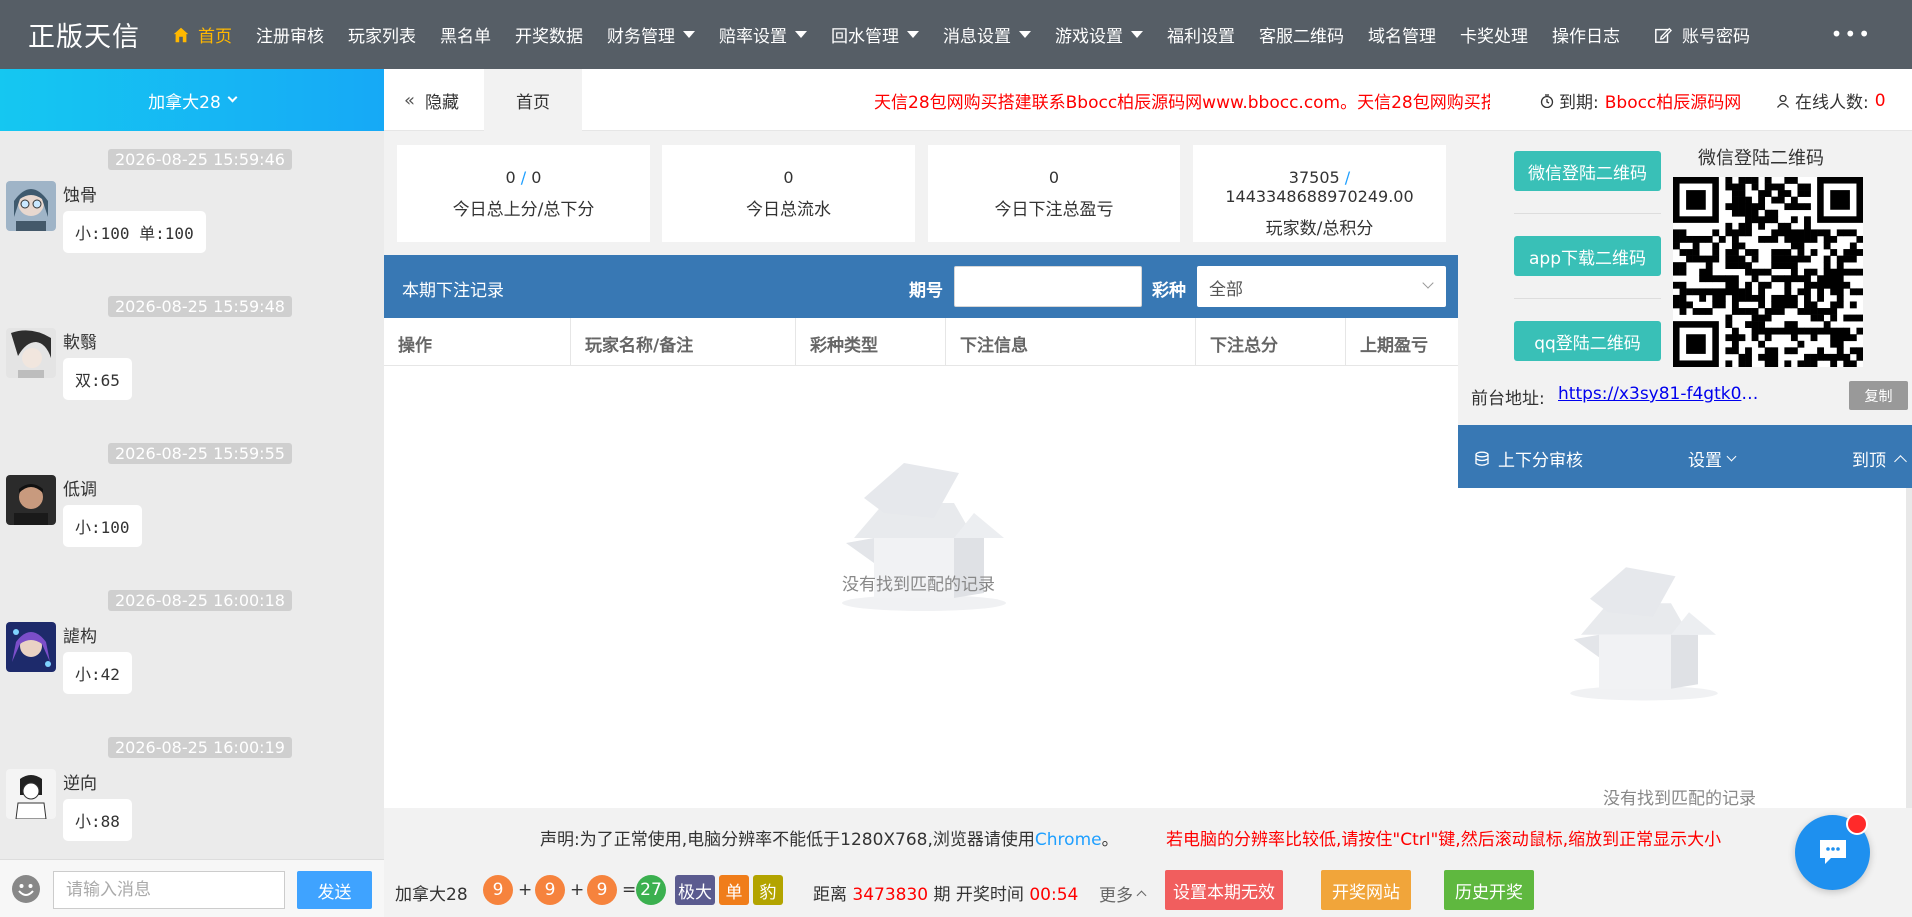 The image size is (1912, 917). I want to click on void-period-button: 设置本期无效, so click(1224, 890).